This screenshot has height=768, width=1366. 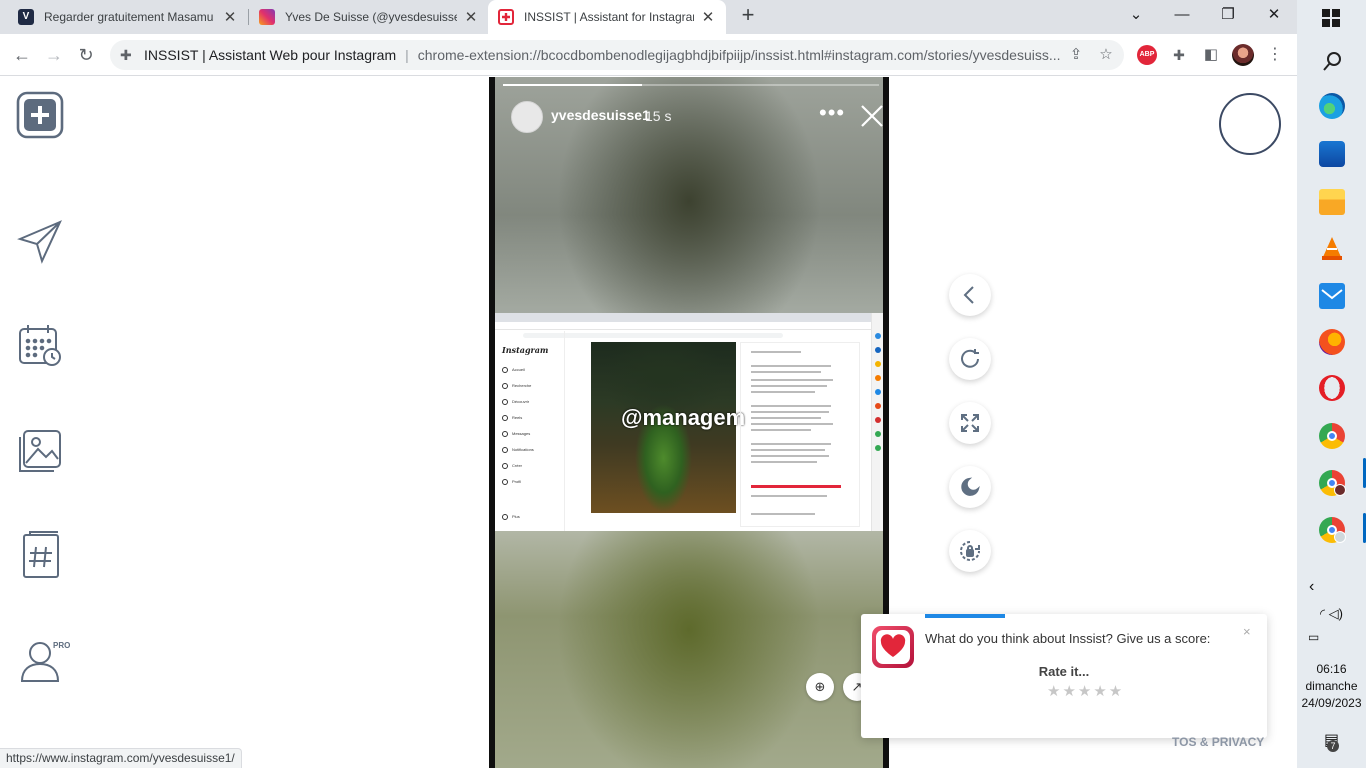 What do you see at coordinates (878, 336) in the screenshot?
I see `shot-edge-icon` at bounding box center [878, 336].